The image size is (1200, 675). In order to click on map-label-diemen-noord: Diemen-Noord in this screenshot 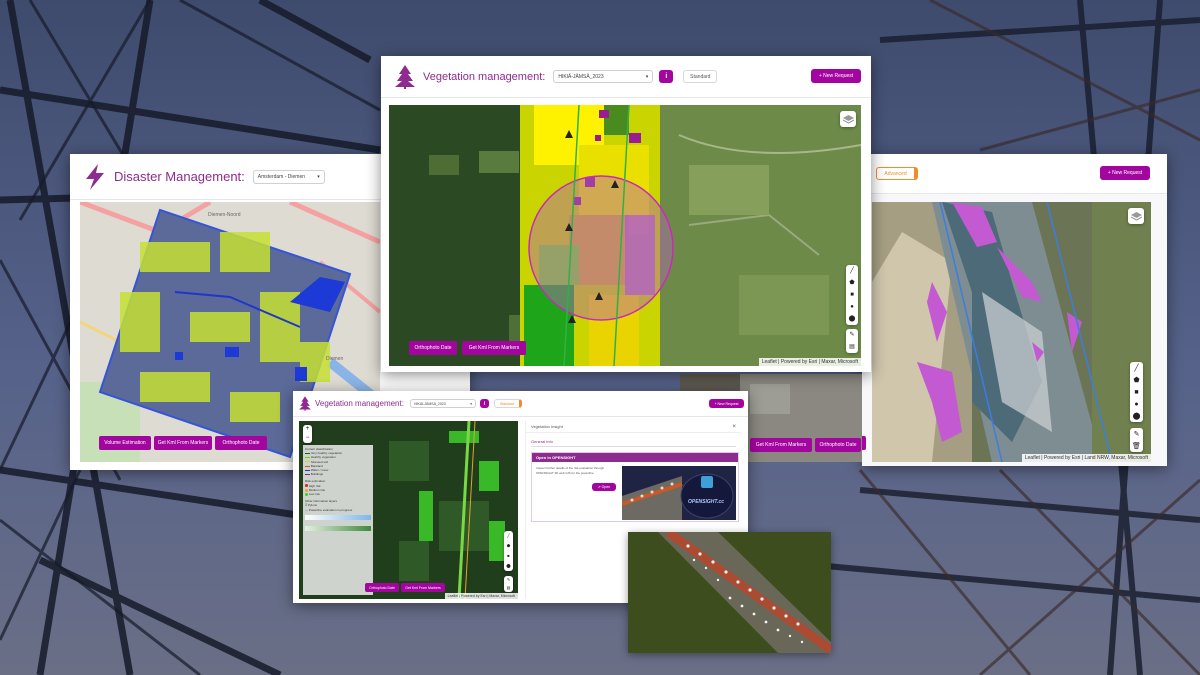, I will do `click(224, 215)`.